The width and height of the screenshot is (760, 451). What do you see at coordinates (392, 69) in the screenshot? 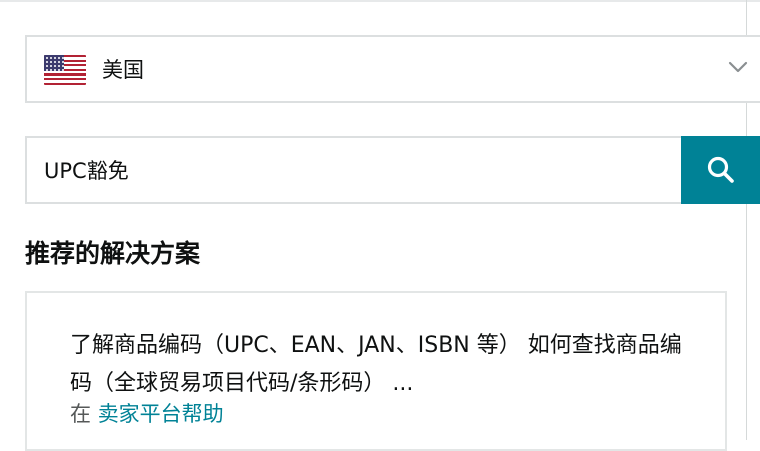
I see `country-select: 美国` at bounding box center [392, 69].